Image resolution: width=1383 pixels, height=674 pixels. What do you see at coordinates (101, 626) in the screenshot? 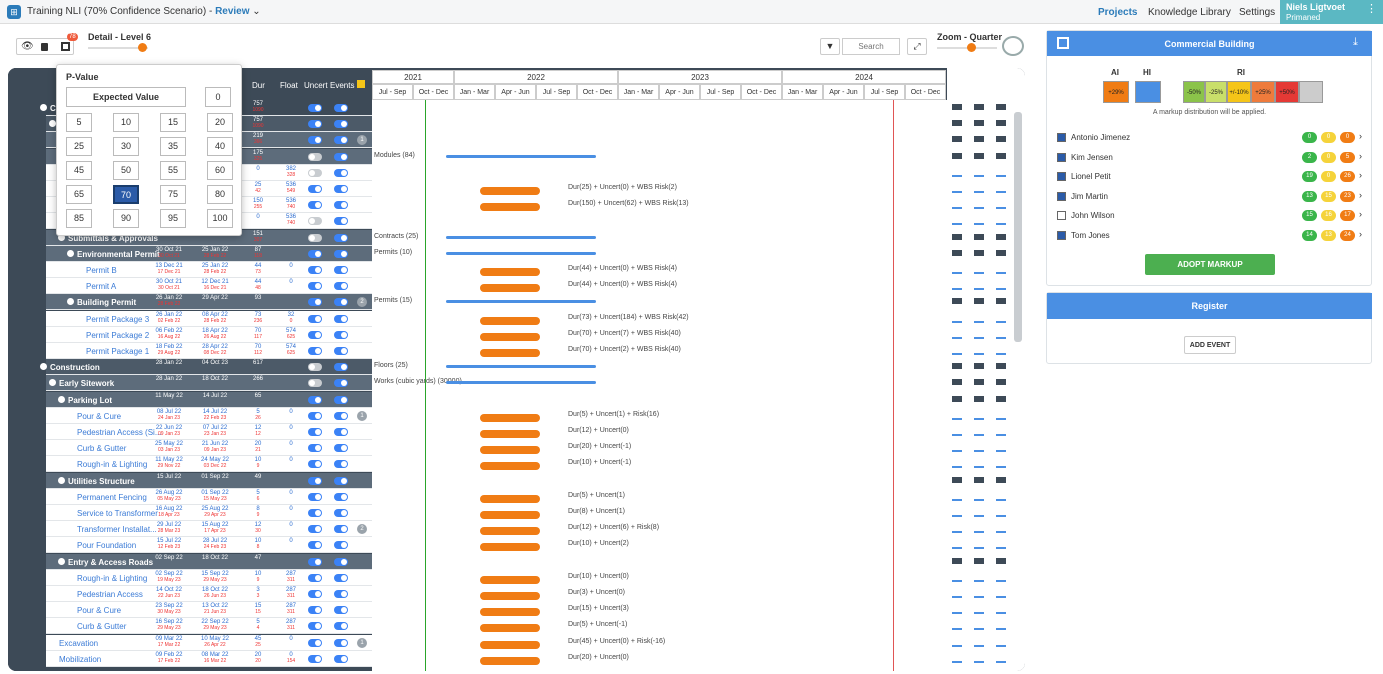
I see `task-name: Curb & Gutter` at bounding box center [101, 626].